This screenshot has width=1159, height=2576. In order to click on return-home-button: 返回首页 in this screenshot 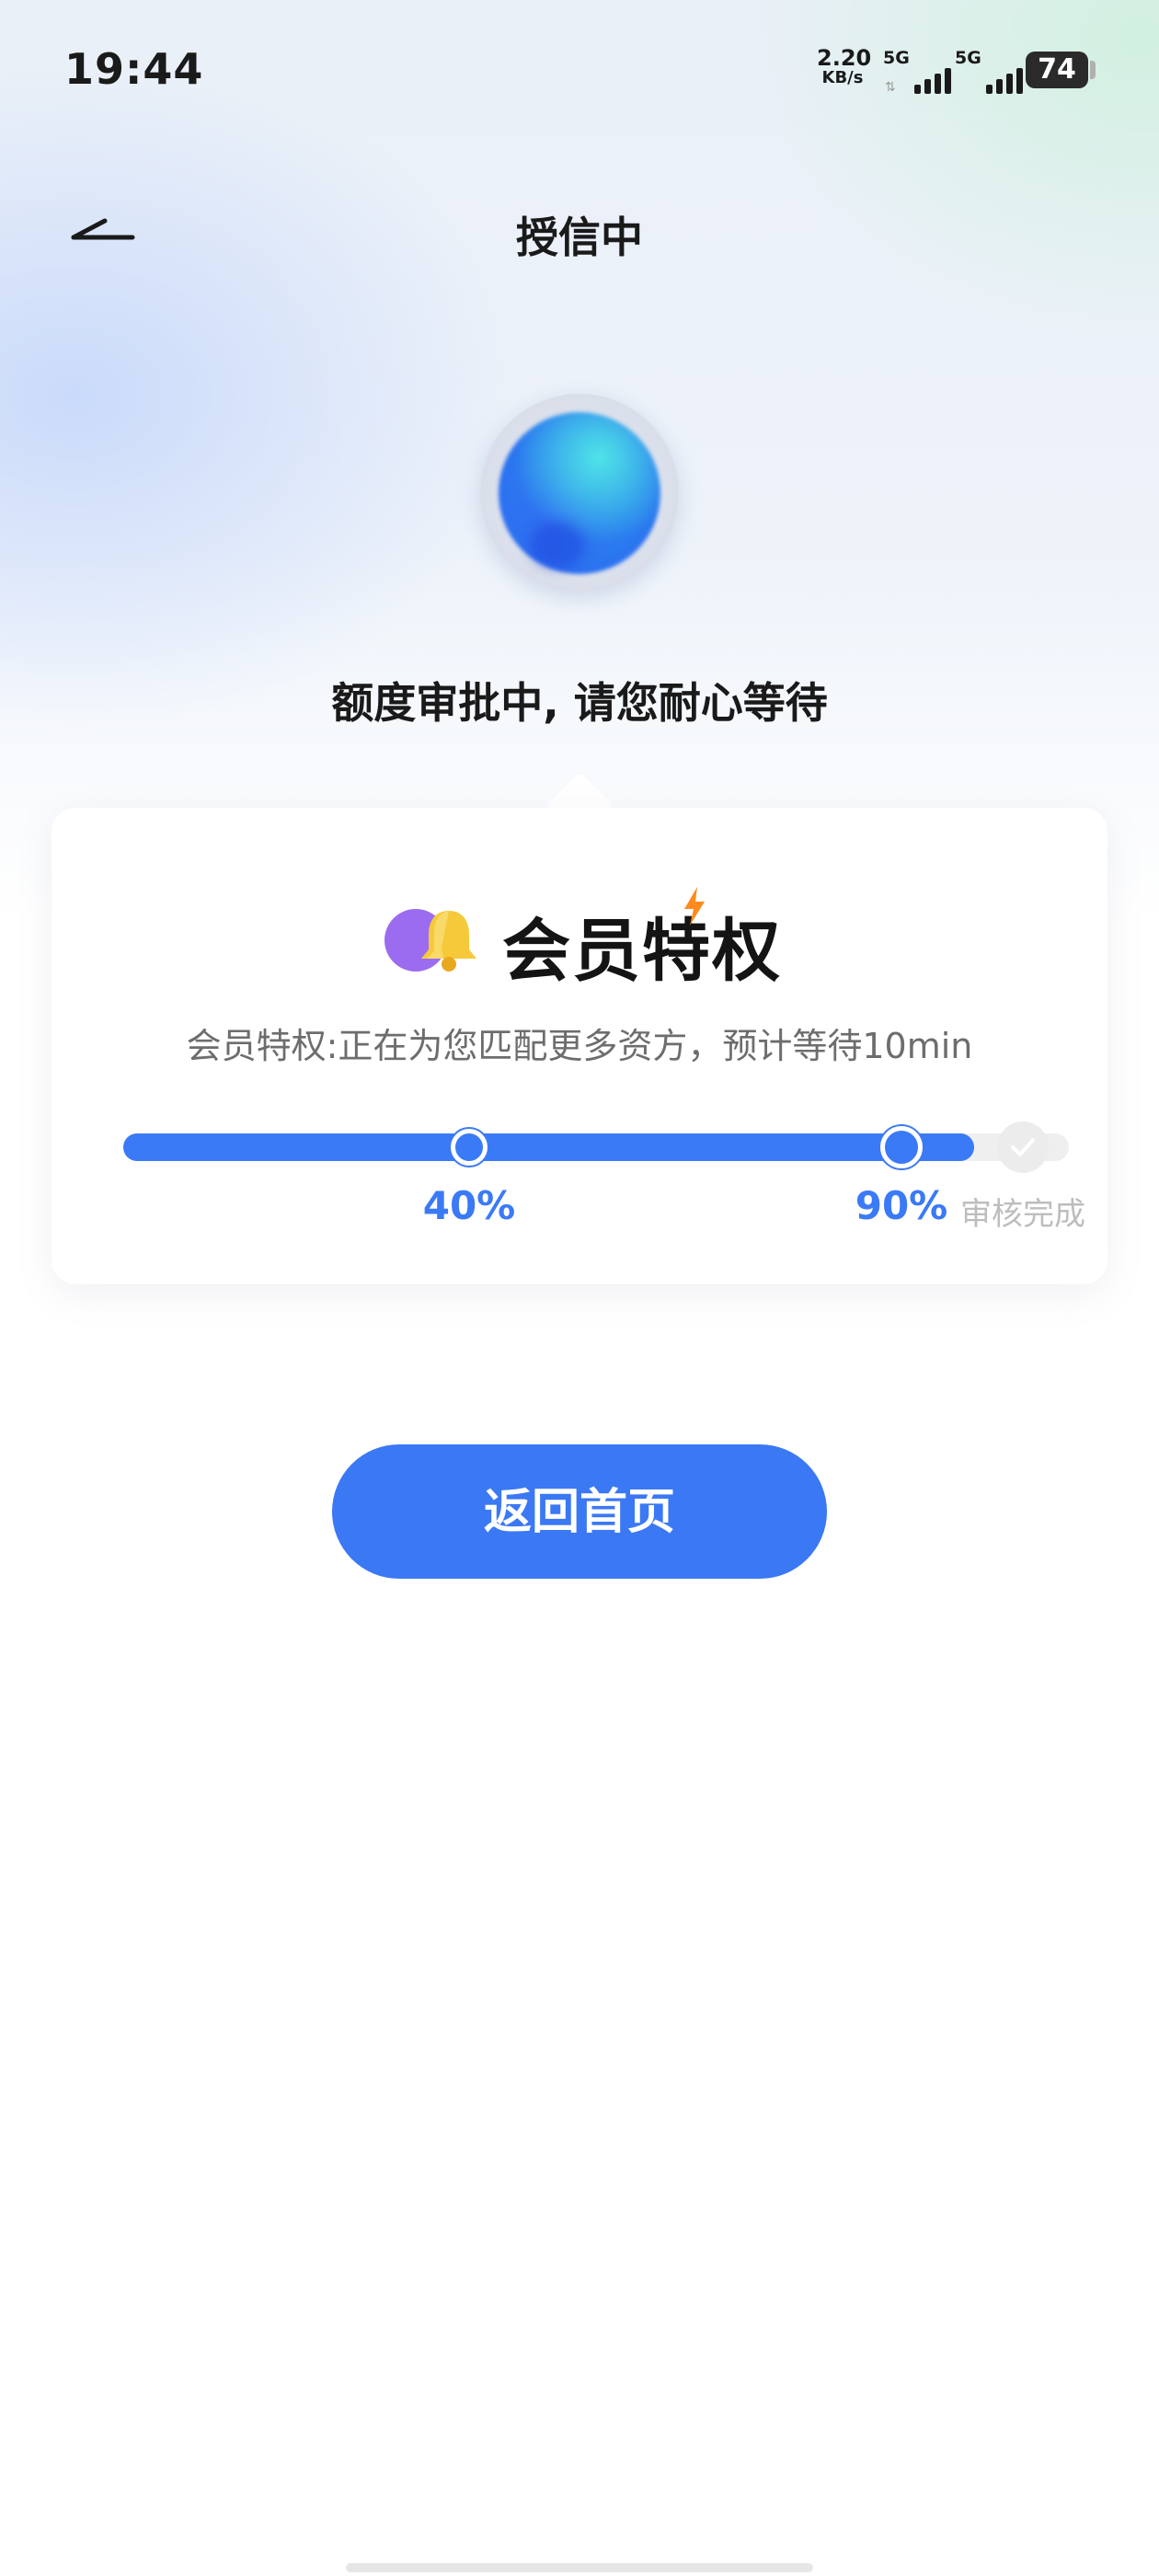, I will do `click(579, 1511)`.